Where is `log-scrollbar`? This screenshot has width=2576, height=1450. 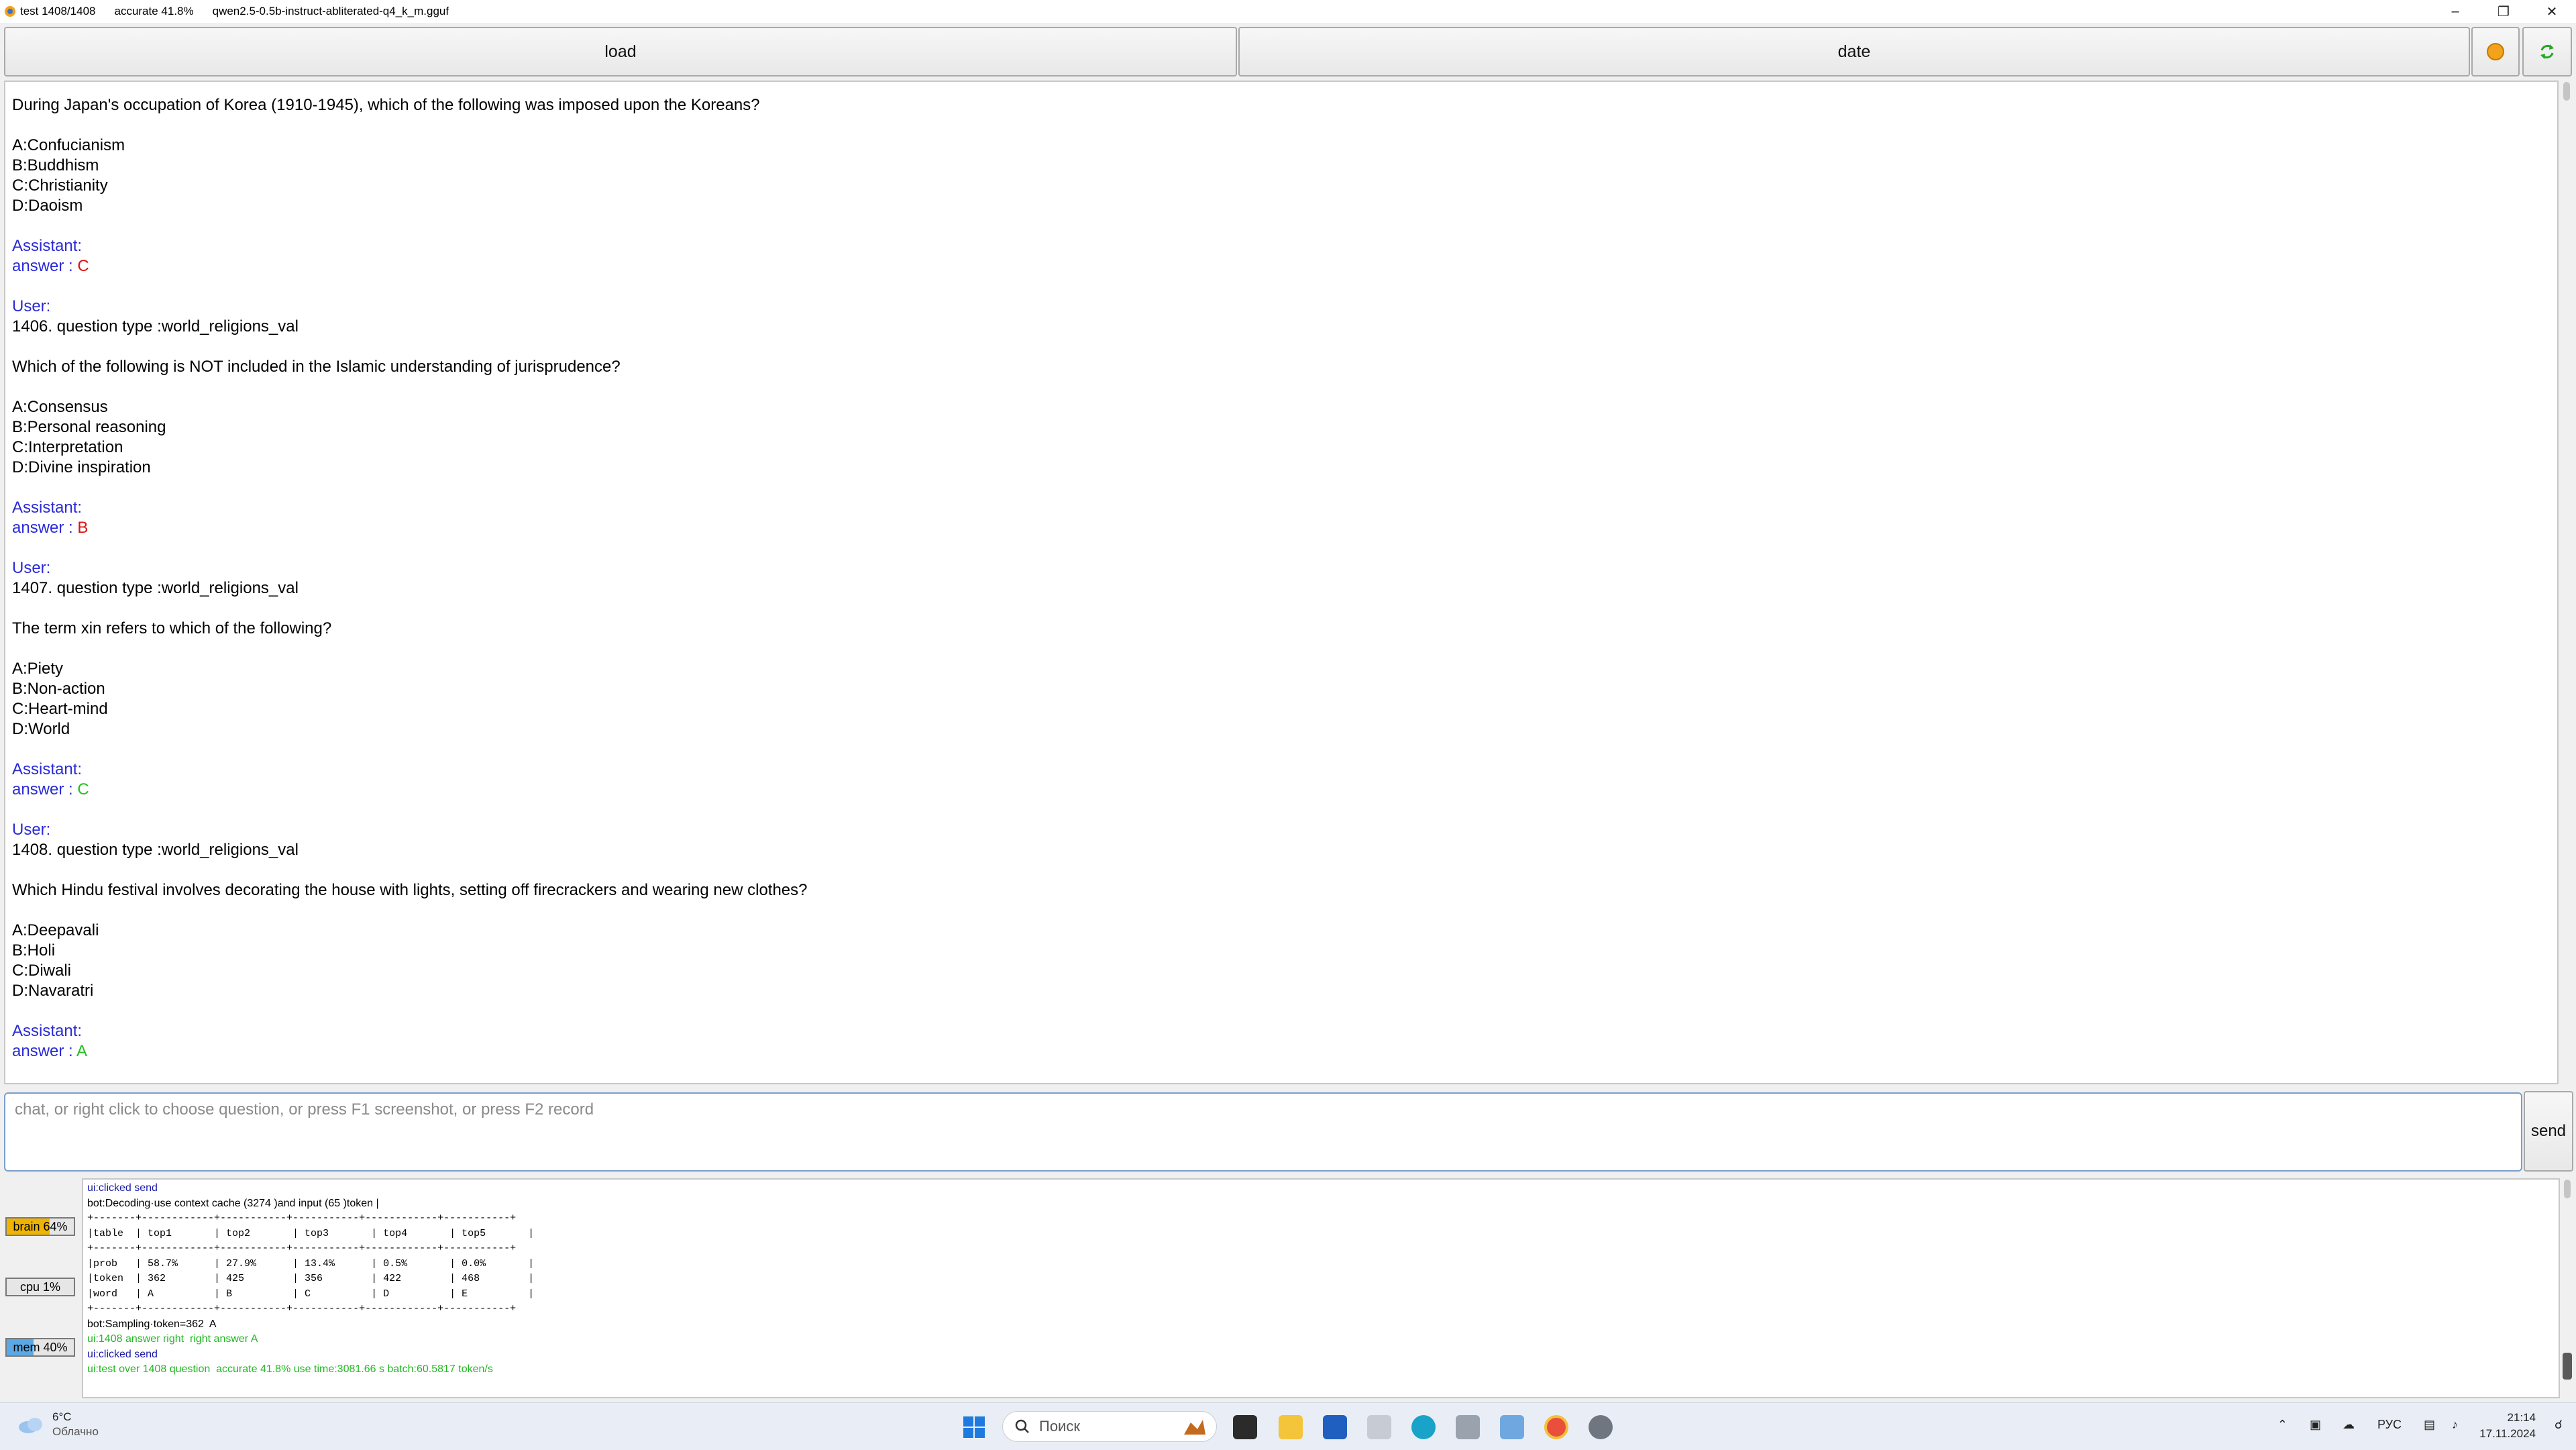 log-scrollbar is located at coordinates (2567, 1288).